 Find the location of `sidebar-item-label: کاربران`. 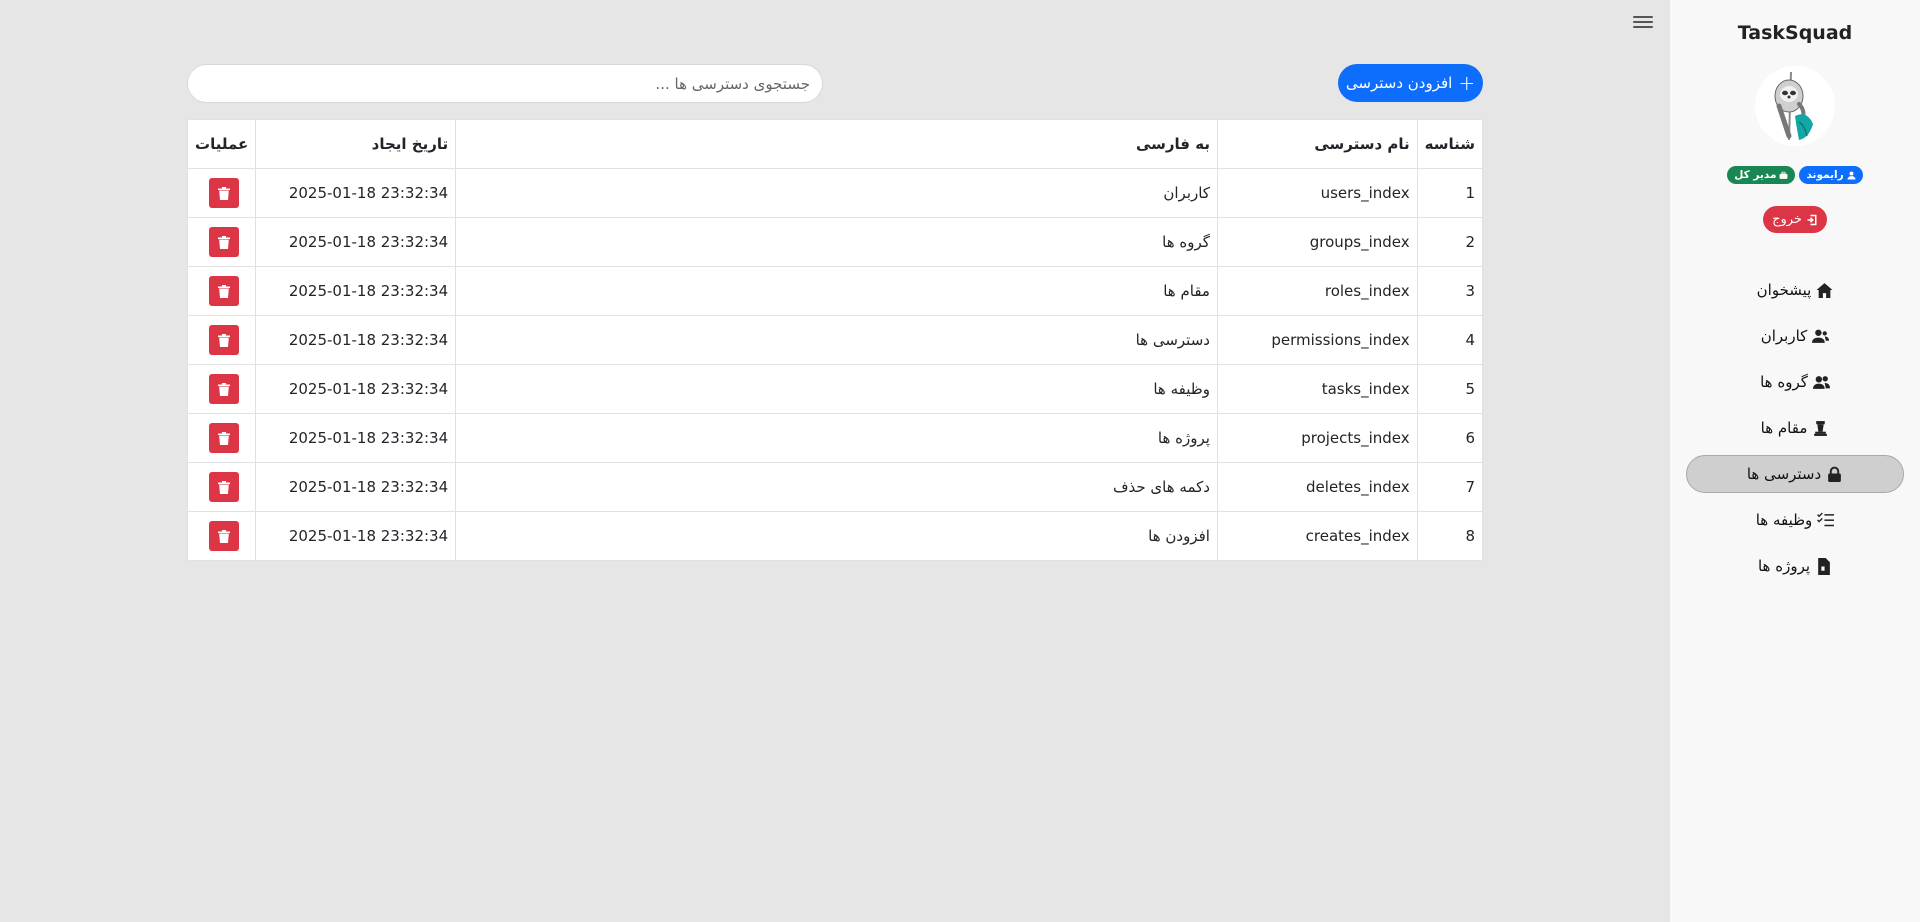

sidebar-item-label: کاربران is located at coordinates (1784, 336).